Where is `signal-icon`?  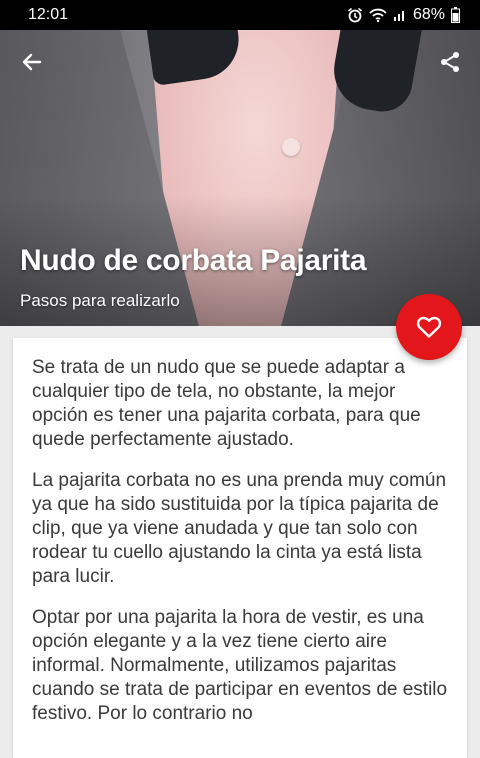 signal-icon is located at coordinates (398, 16).